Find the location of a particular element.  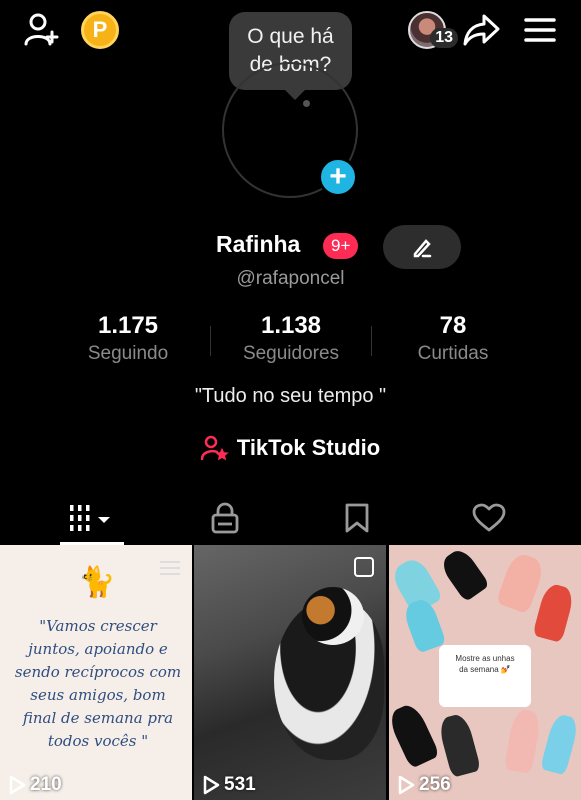

name-row: Rafinha 9+ is located at coordinates (290, 247).